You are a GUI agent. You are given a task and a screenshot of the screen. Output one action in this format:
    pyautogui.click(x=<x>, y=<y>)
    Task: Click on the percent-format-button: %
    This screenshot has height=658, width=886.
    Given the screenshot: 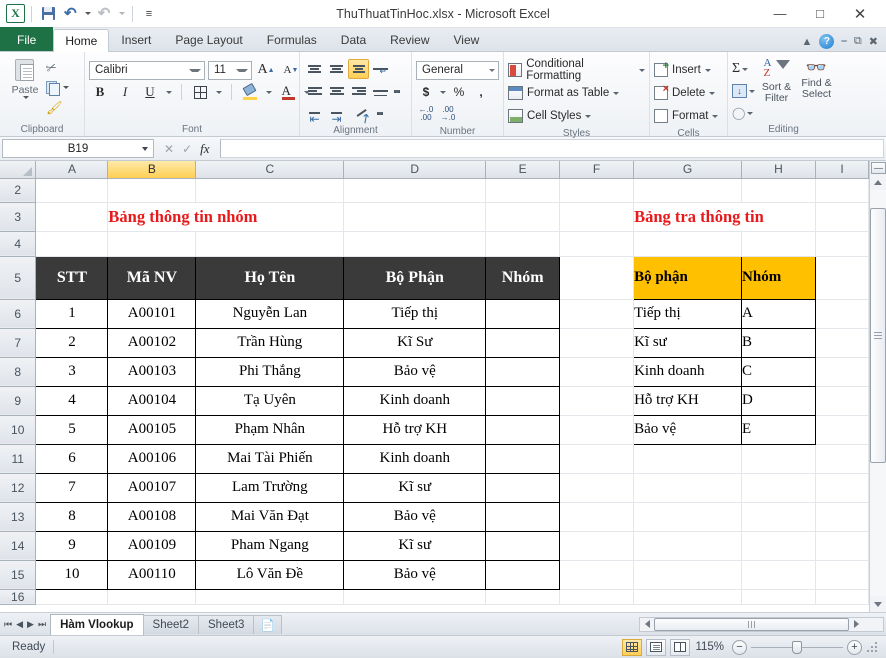 What is the action you would take?
    pyautogui.click(x=459, y=92)
    